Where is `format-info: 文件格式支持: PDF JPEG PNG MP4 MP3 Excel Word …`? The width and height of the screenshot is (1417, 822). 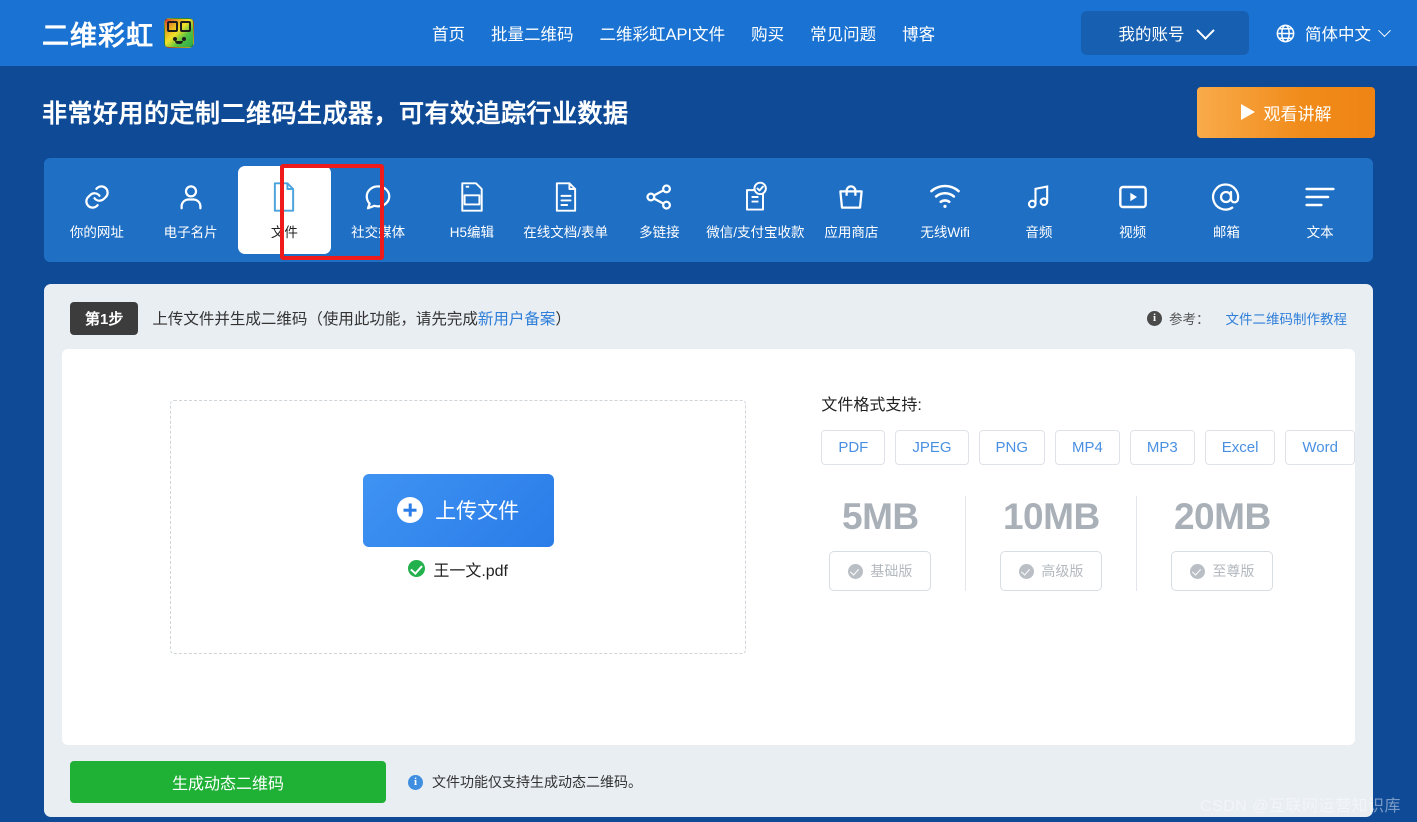
format-info: 文件格式支持: PDF JPEG PNG MP4 MP3 Excel Word … is located at coordinates (1088, 491).